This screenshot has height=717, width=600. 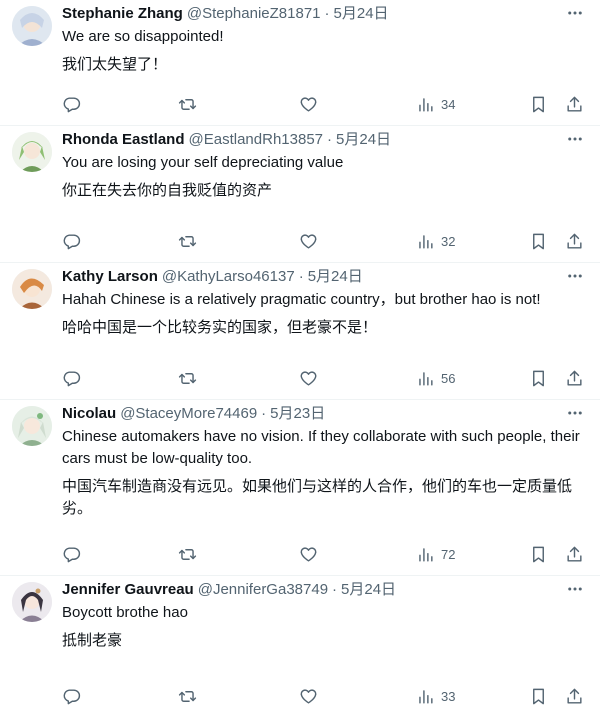 What do you see at coordinates (89, 414) in the screenshot?
I see `author-name: Nicolau` at bounding box center [89, 414].